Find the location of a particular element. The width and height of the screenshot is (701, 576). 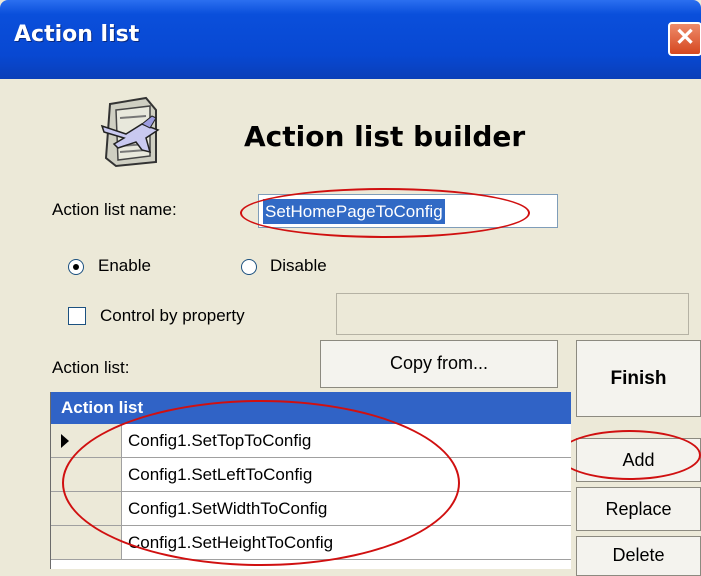

action-list-name-input: SetHomePageToConfig is located at coordinates (408, 211).